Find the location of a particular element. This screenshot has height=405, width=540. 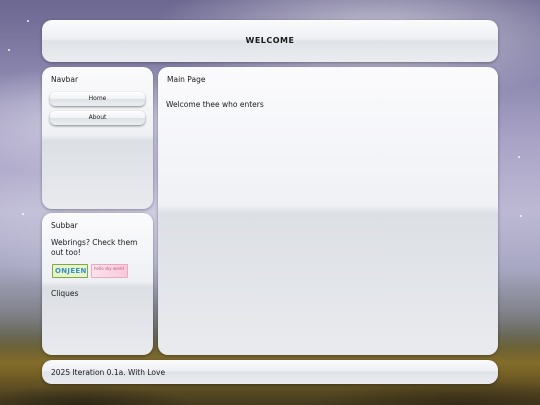

header-panel: WELCOME is located at coordinates (270, 41).